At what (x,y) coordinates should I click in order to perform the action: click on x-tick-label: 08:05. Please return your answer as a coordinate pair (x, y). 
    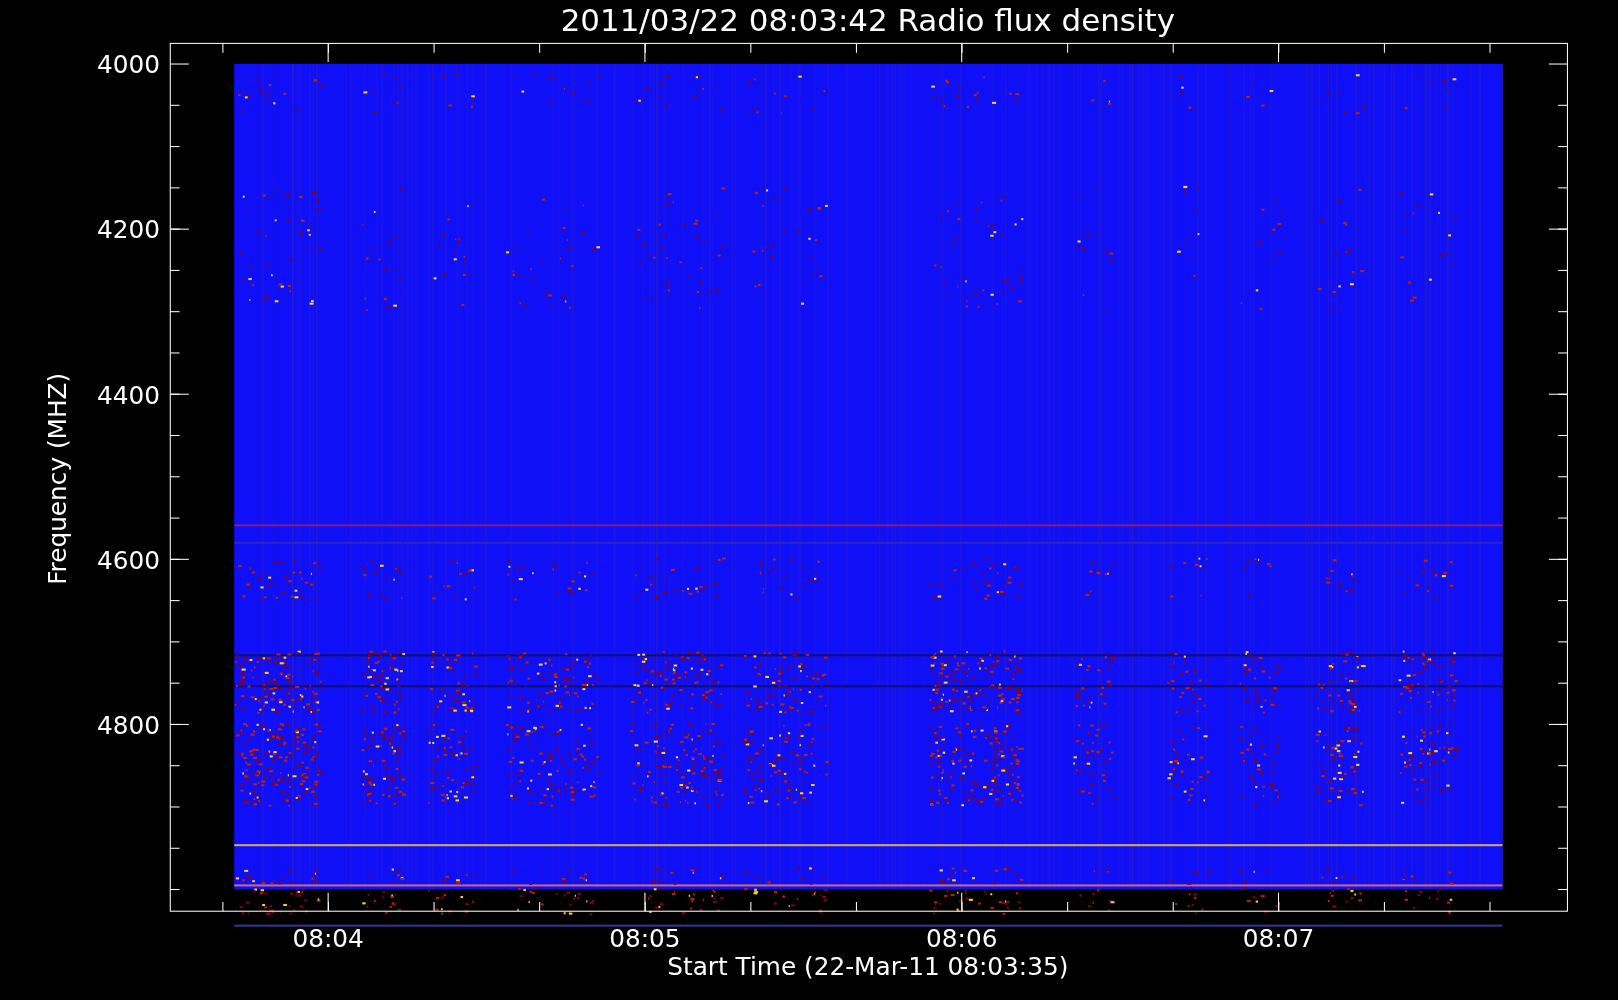
    Looking at the image, I should click on (645, 939).